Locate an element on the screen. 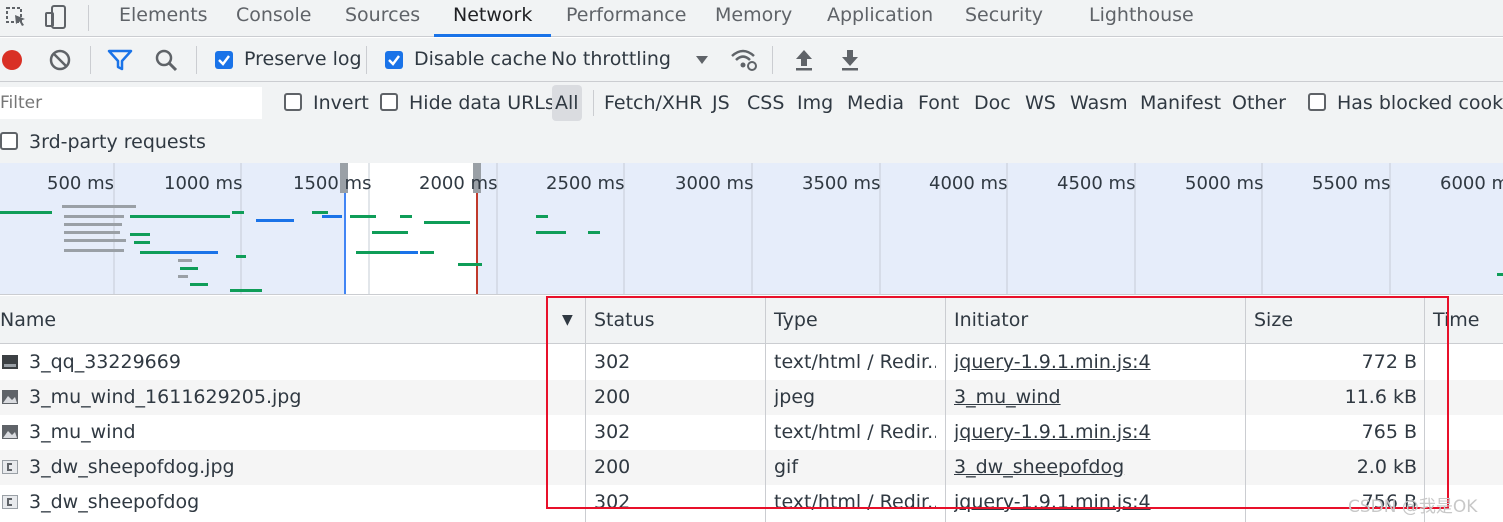 This screenshot has height=522, width=1503. network-conditions-icon is located at coordinates (744, 60).